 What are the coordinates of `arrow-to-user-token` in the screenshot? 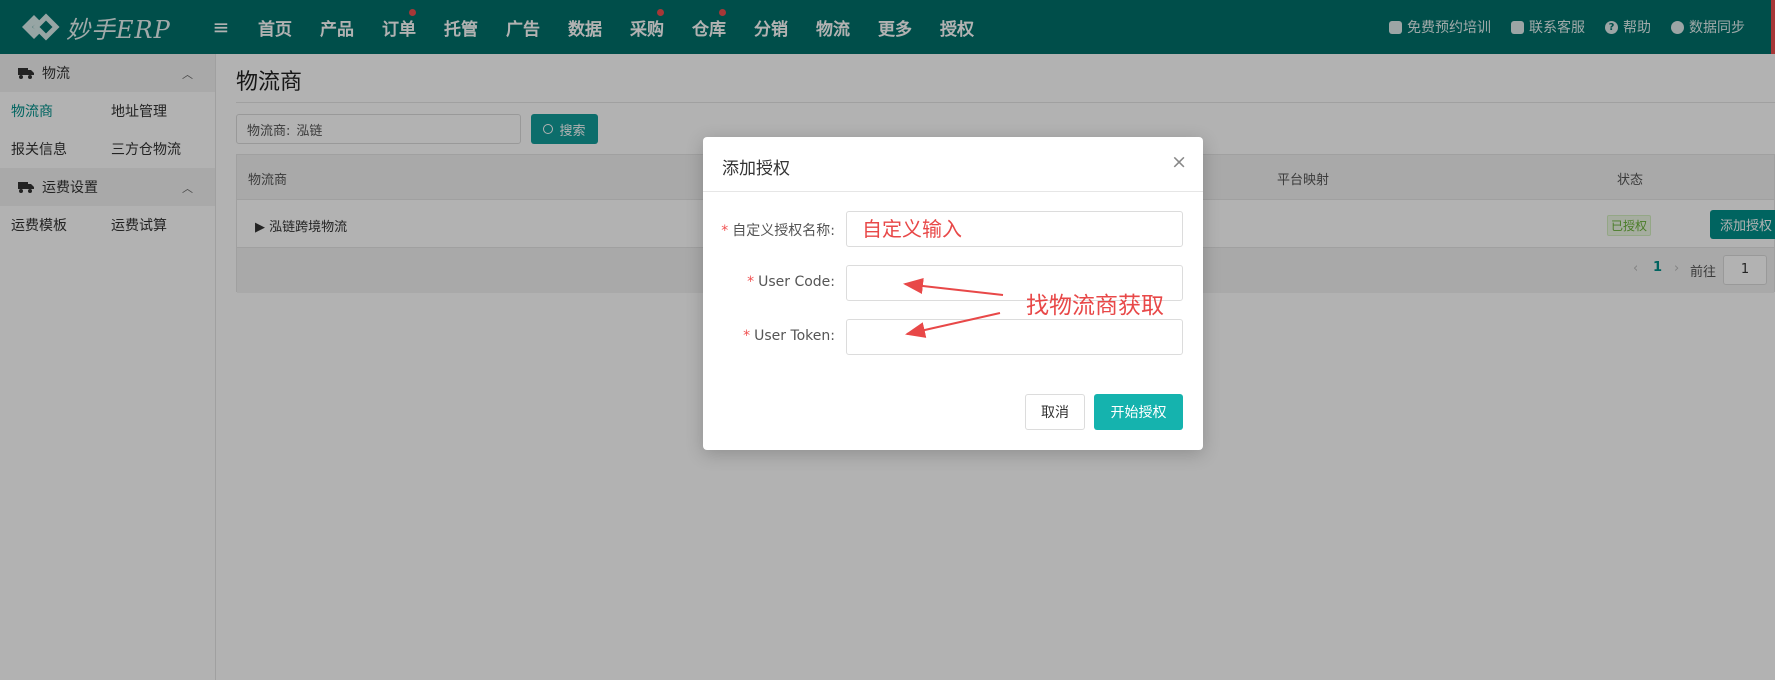 It's located at (953, 325).